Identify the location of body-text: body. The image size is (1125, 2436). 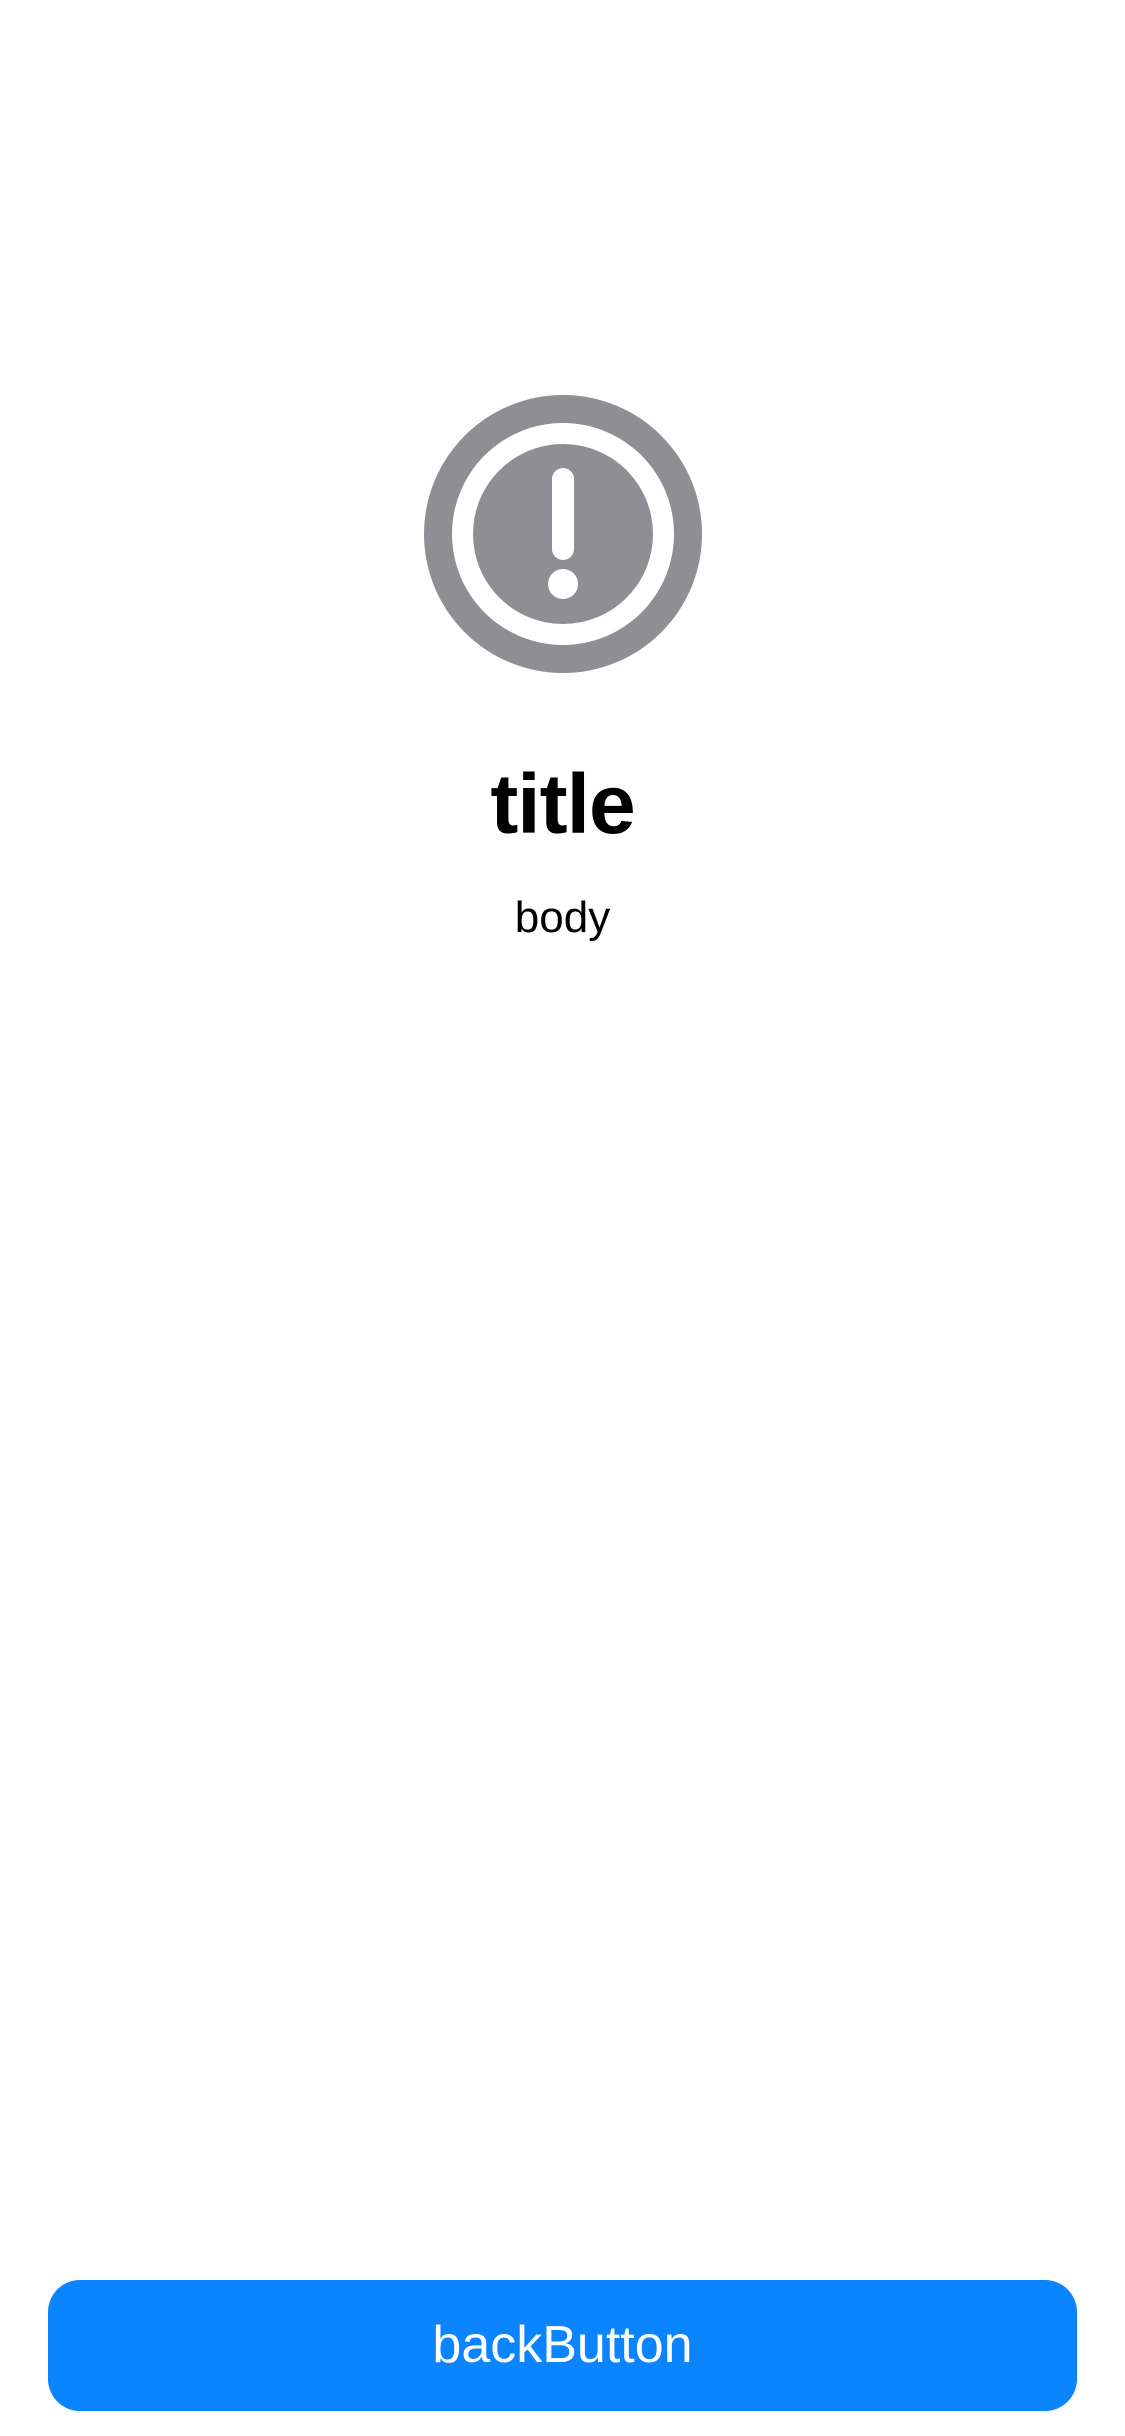
(562, 917).